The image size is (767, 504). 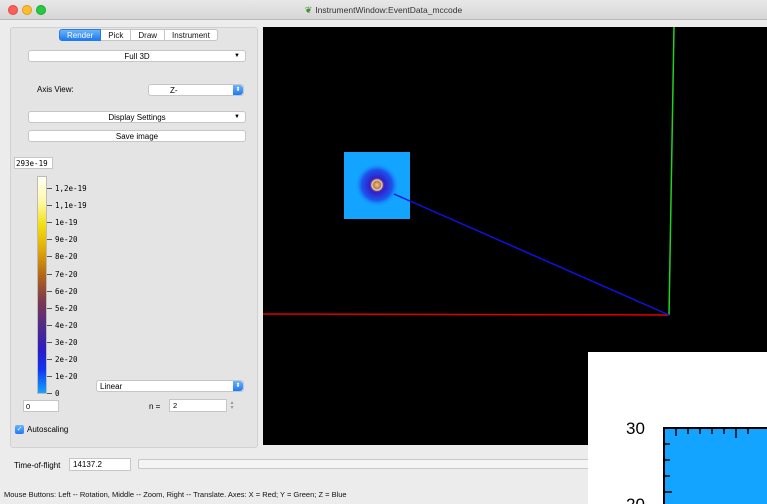 What do you see at coordinates (55, 89) in the screenshot?
I see `axis-view-label: Axis View:` at bounding box center [55, 89].